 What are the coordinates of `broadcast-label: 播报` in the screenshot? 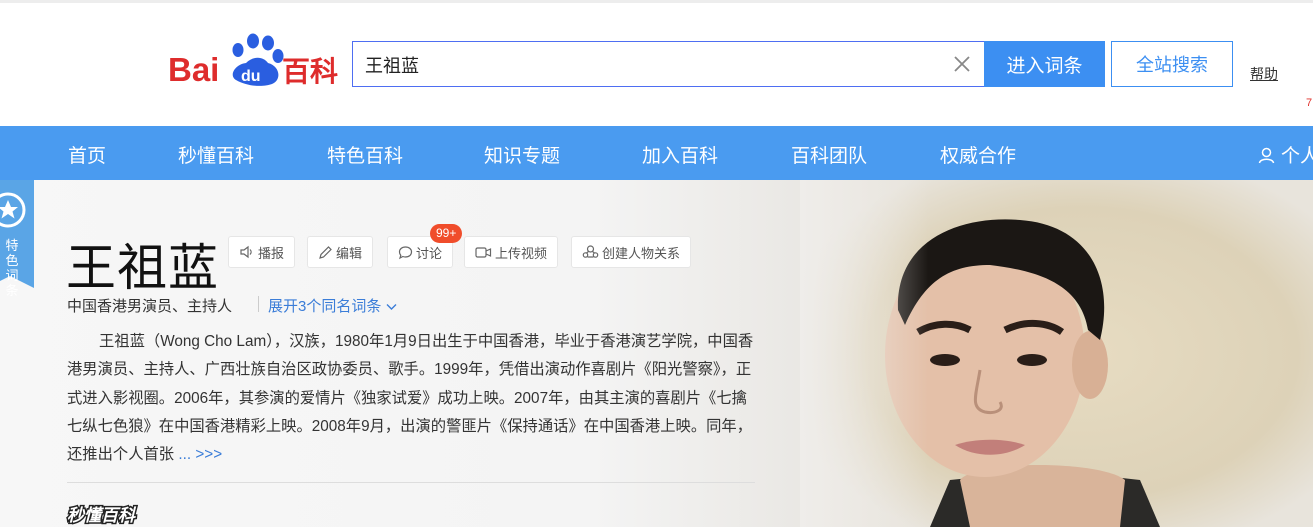 It's located at (271, 253).